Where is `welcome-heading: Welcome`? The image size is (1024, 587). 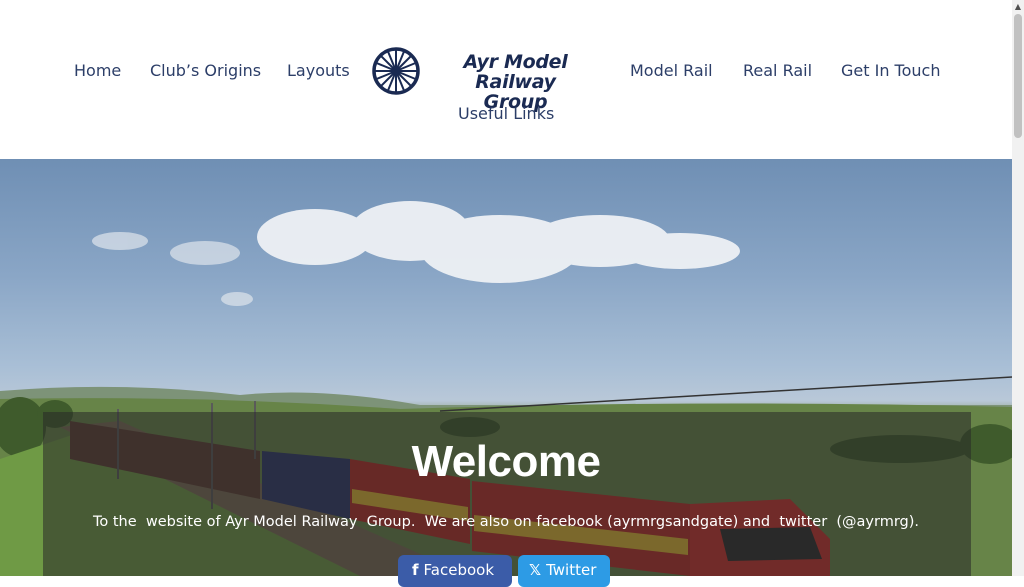
welcome-heading: Welcome is located at coordinates (506, 461).